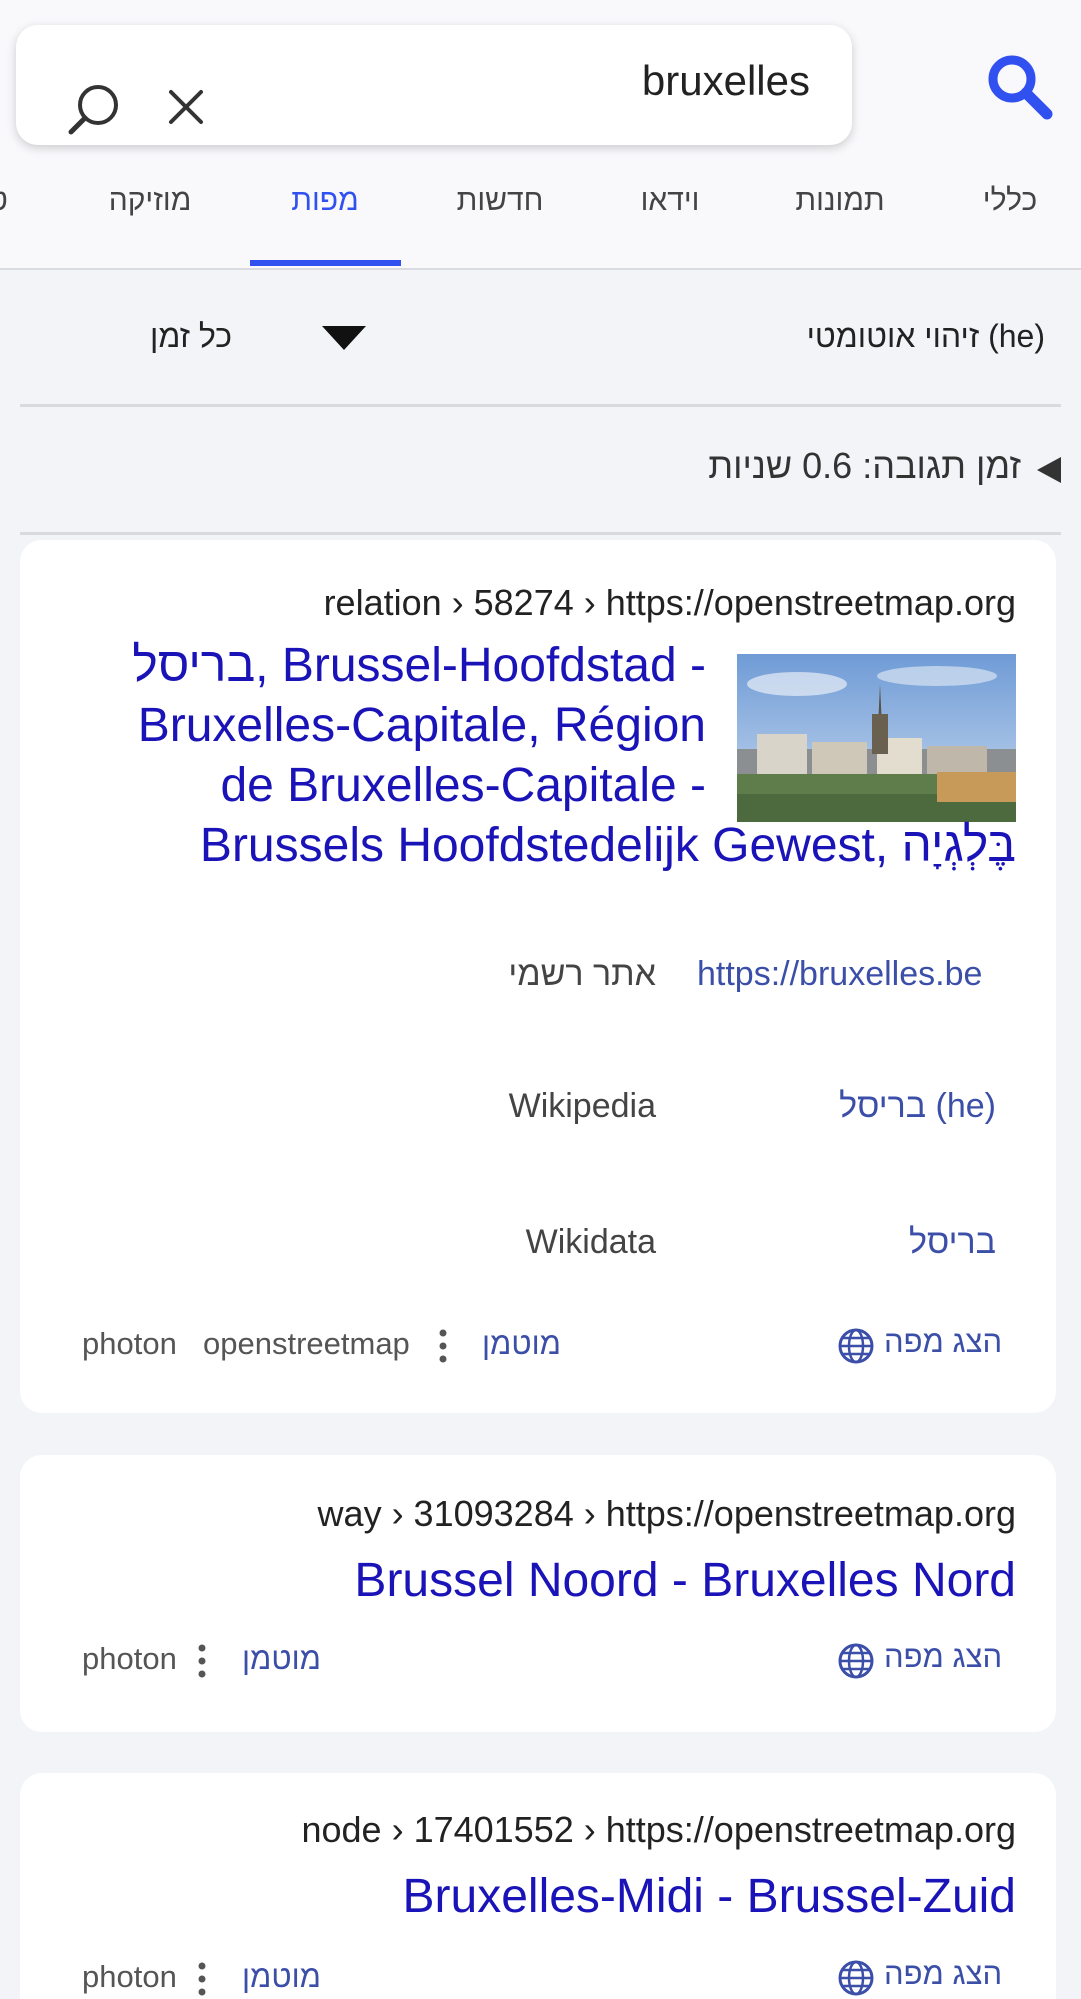  I want to click on detail-value-website: https://bruxelles.be, so click(839, 974).